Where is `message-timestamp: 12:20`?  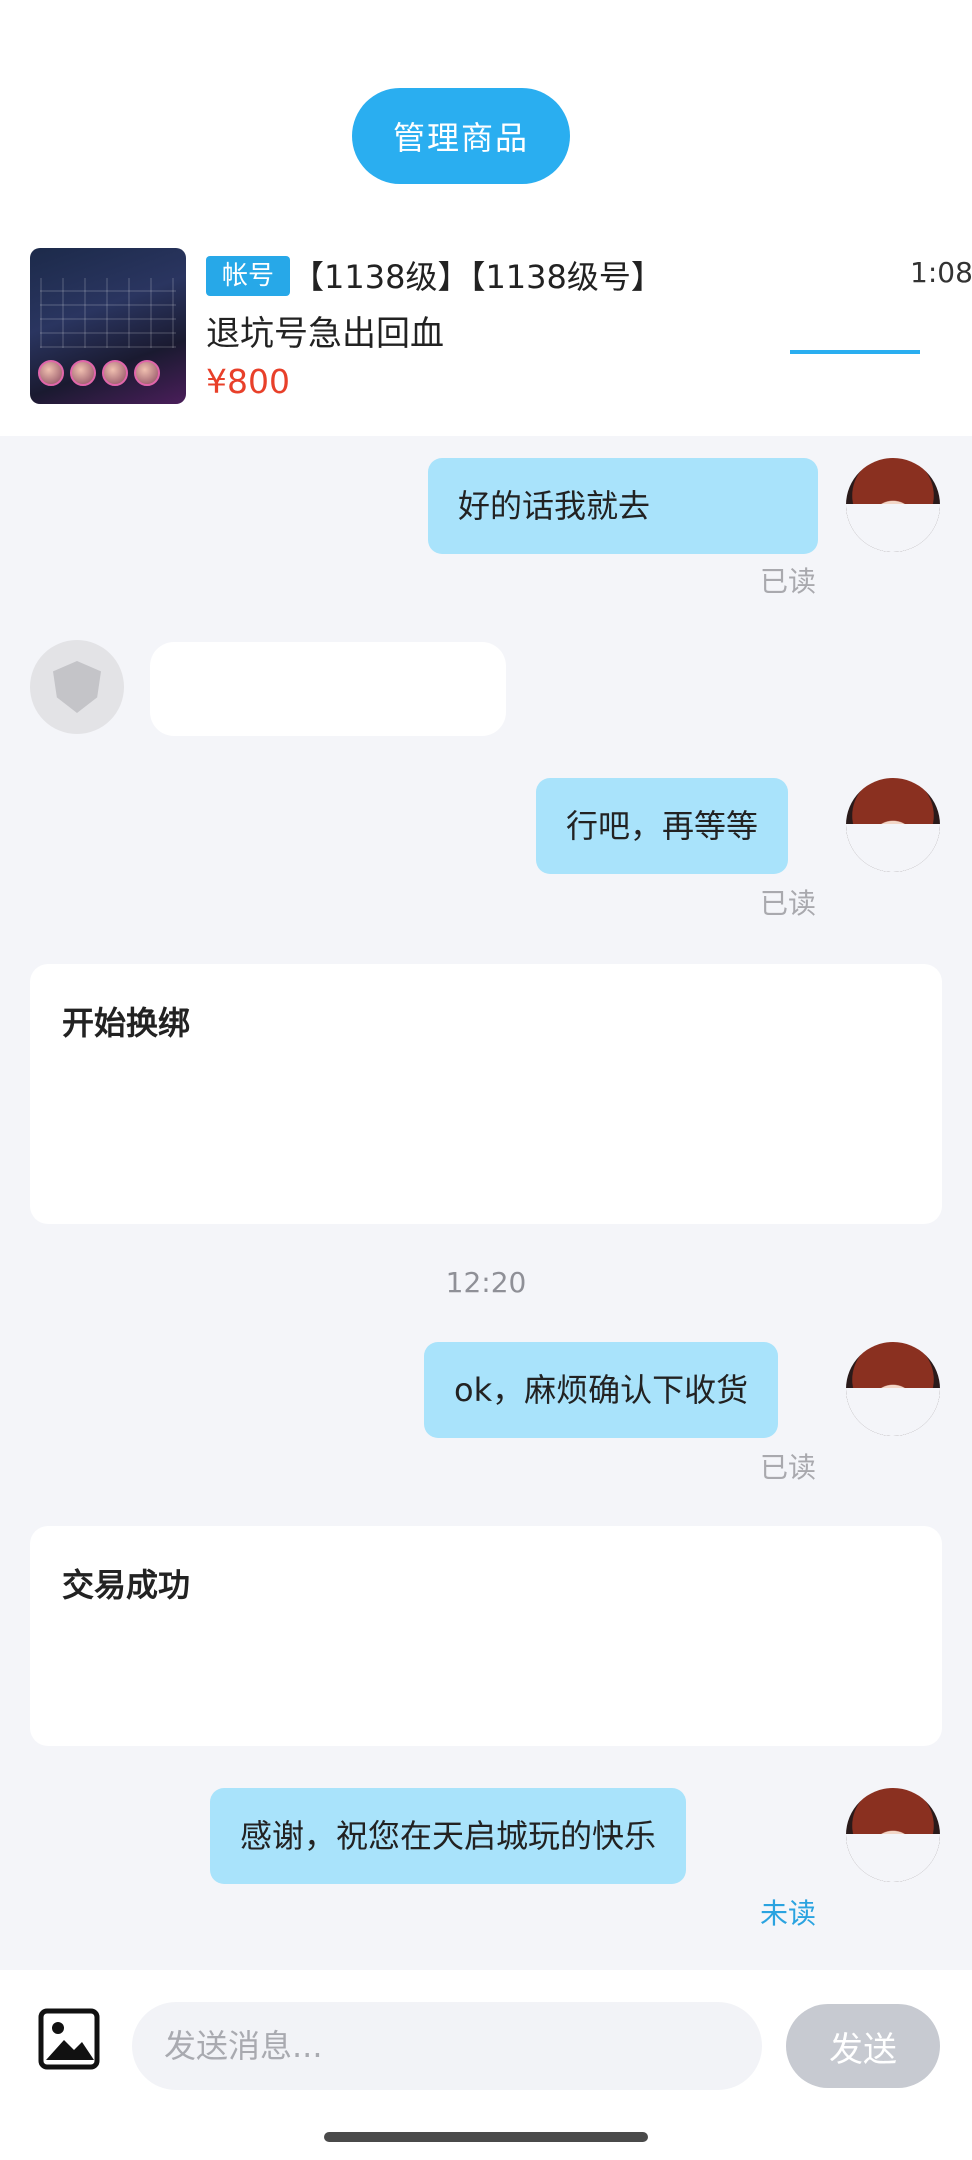
message-timestamp: 12:20 is located at coordinates (486, 1282).